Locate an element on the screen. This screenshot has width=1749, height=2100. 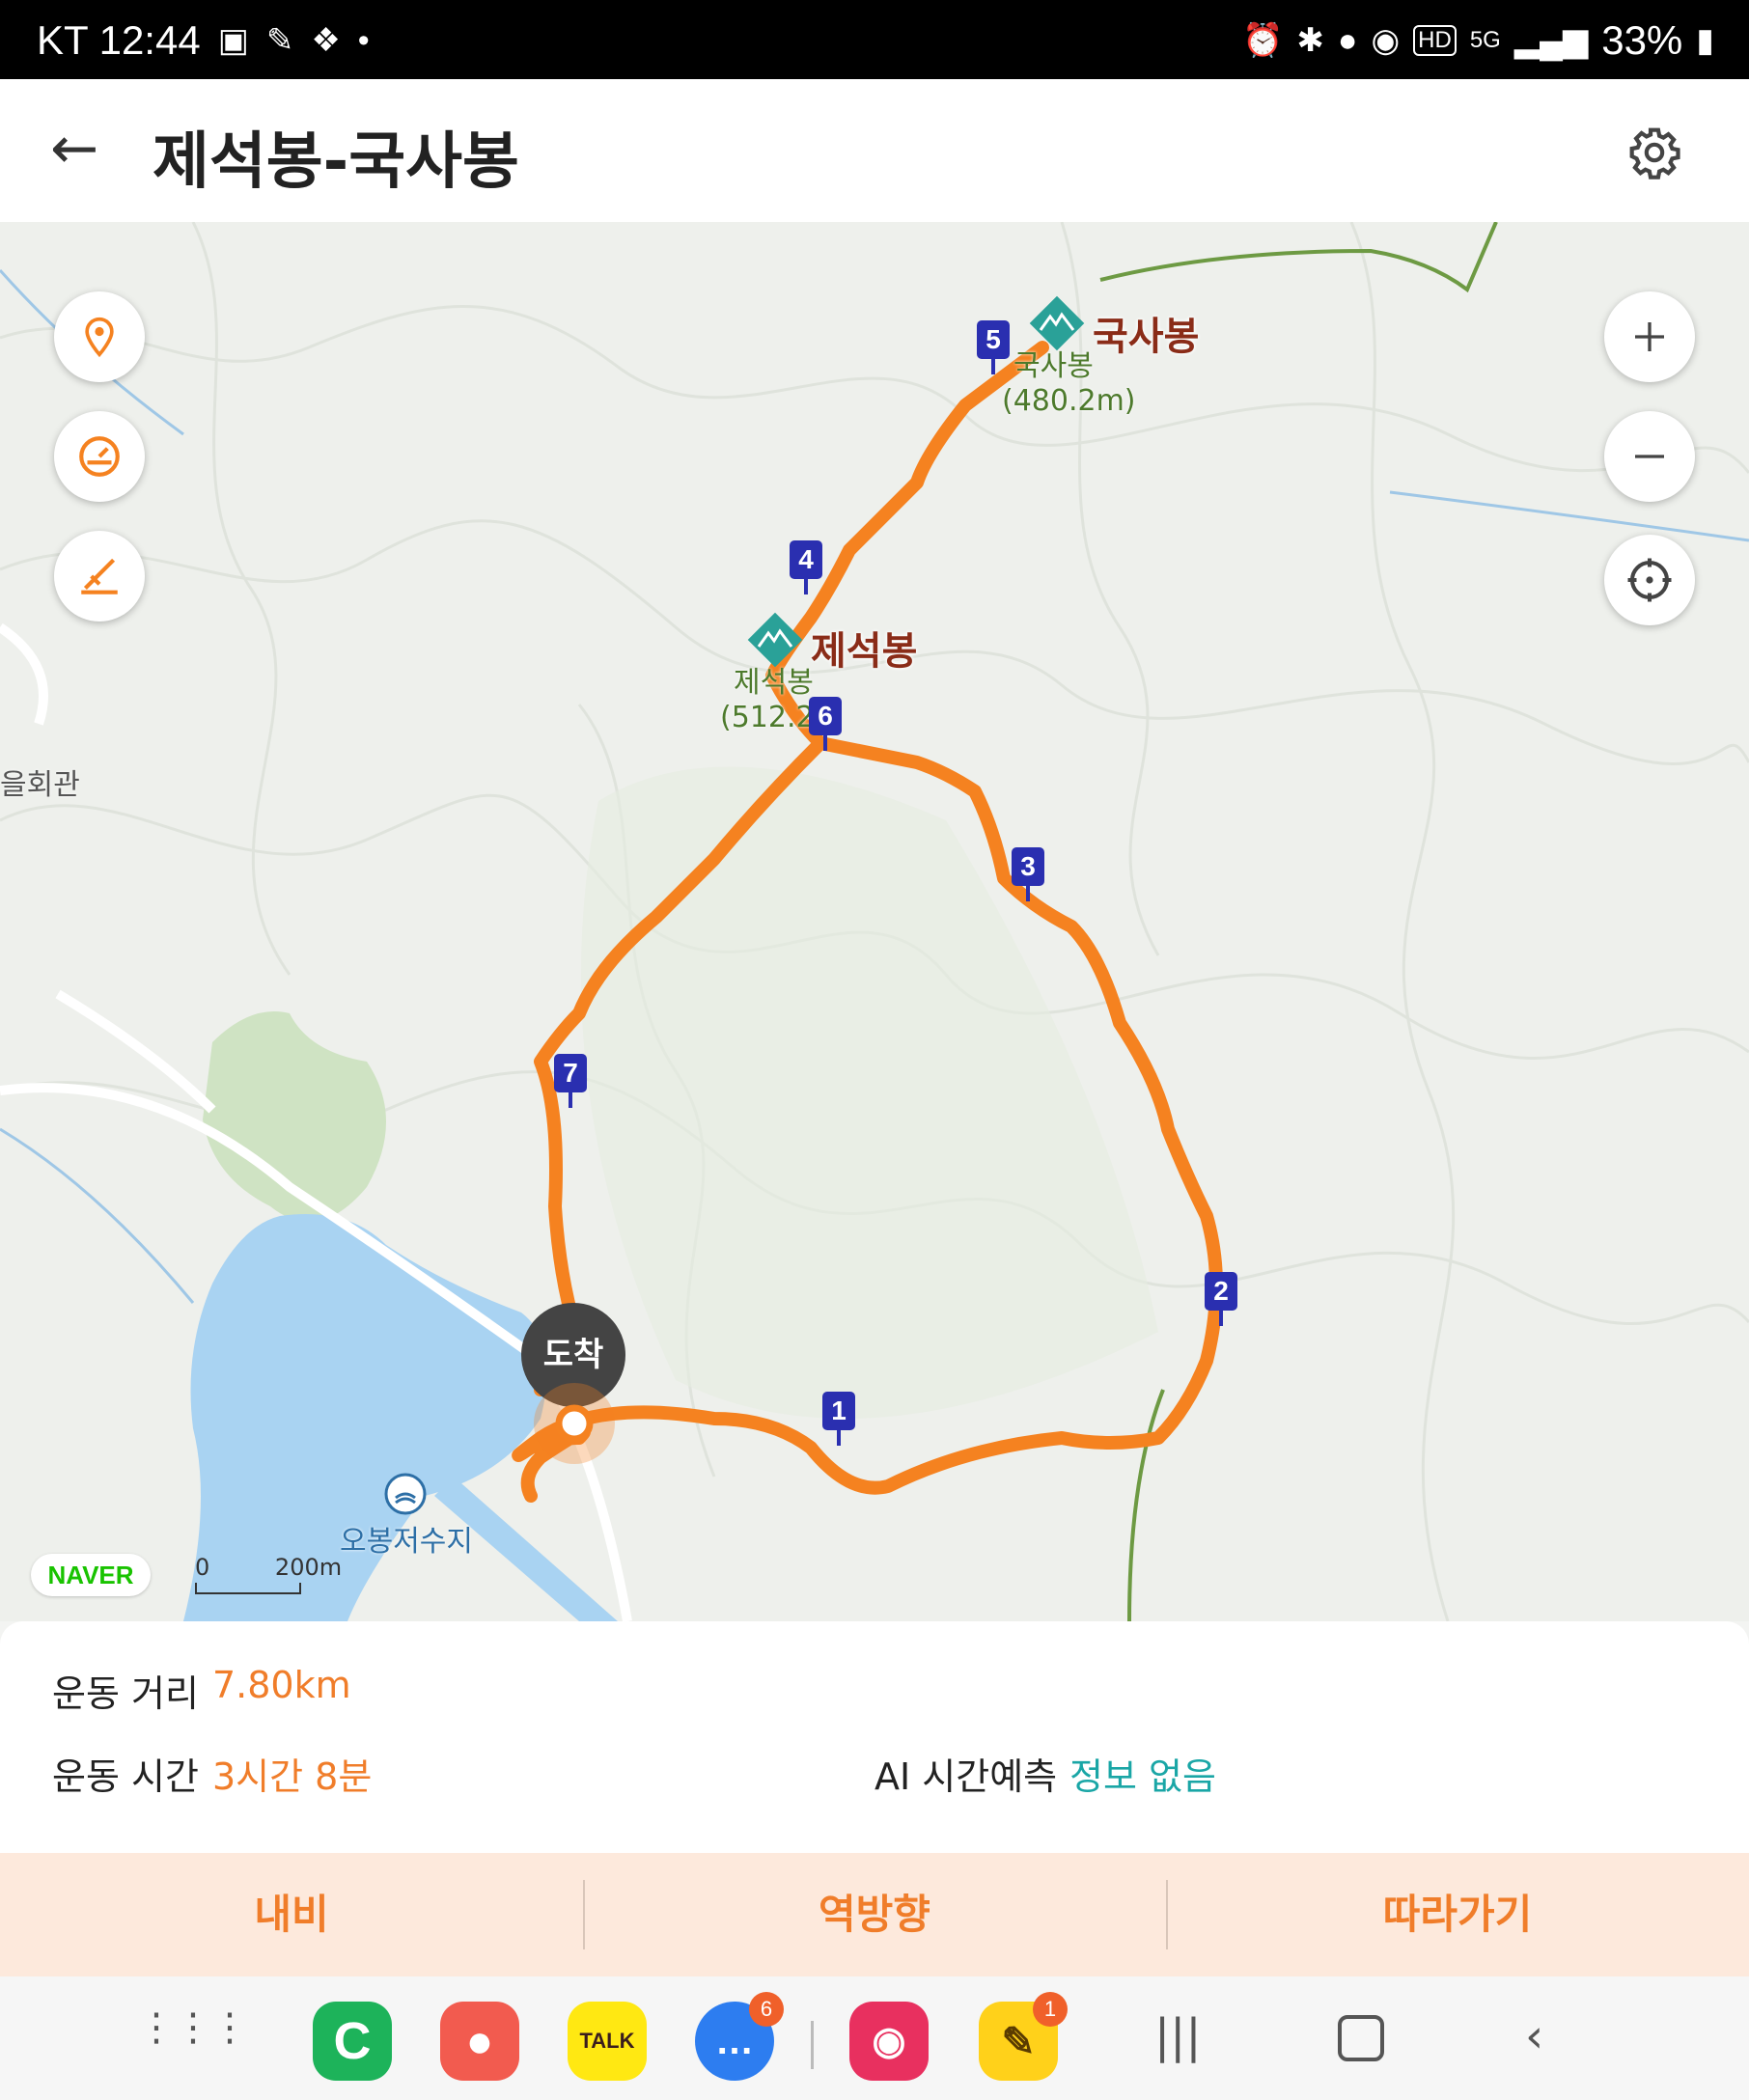
home-icon is located at coordinates (1361, 2038).